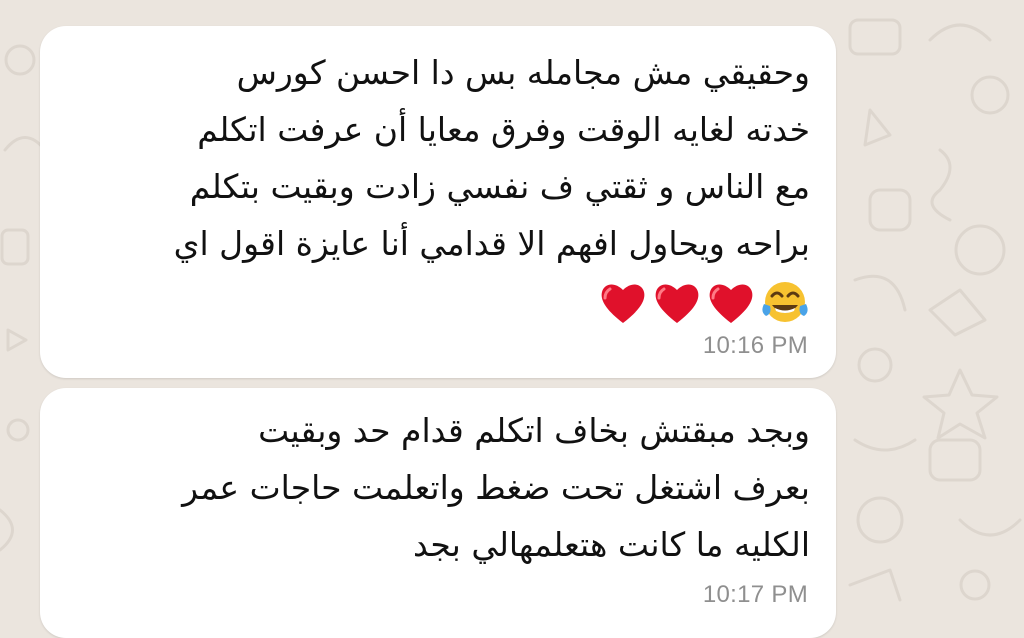 The width and height of the screenshot is (1024, 638). I want to click on message-line: بعرف اشتغل تحت ضغط واتعلمت حاجات عمر, so click(496, 487).